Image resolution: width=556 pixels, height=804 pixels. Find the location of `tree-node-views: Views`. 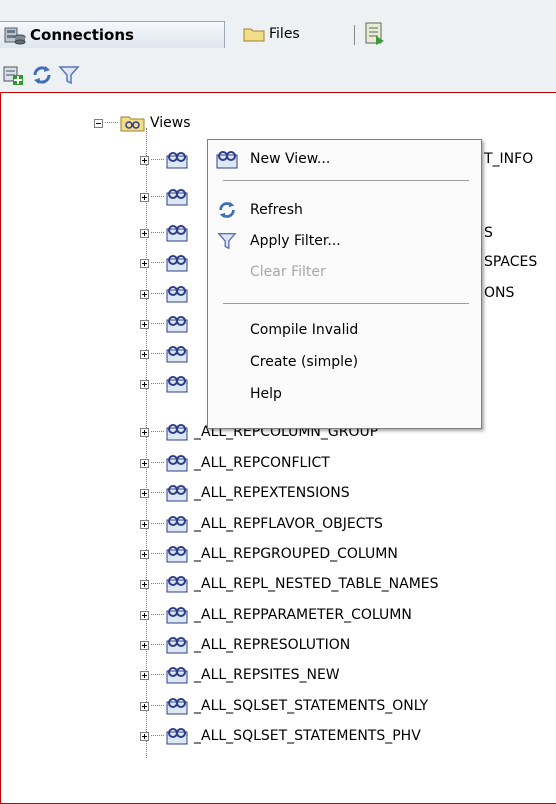

tree-node-views: Views is located at coordinates (142, 123).